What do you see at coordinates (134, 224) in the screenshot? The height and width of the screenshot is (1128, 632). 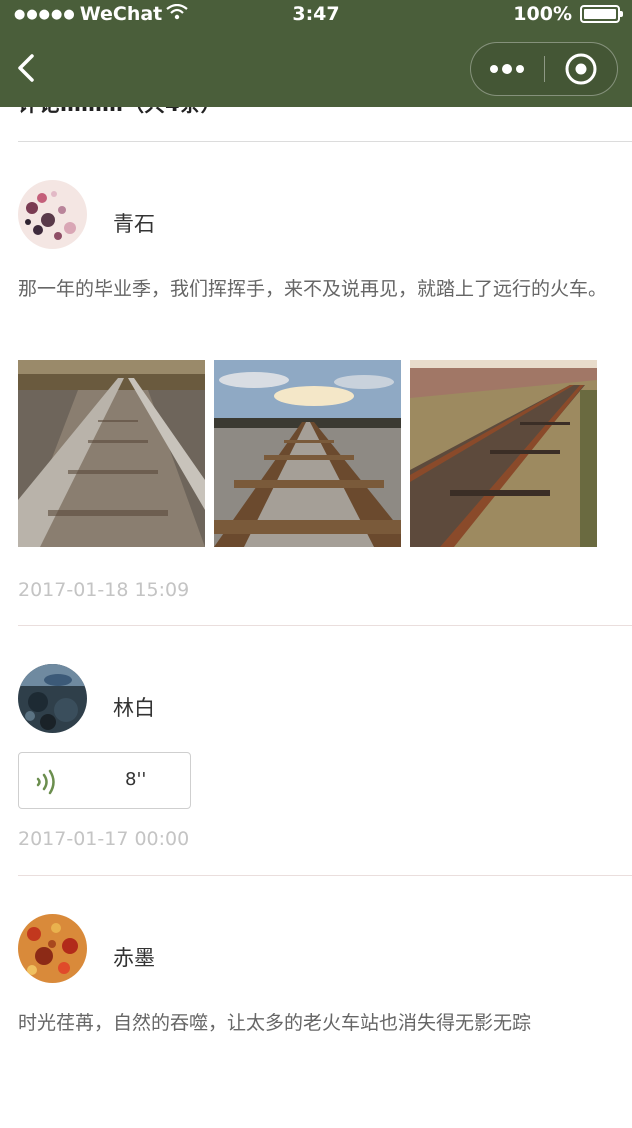 I see `username: 青石` at bounding box center [134, 224].